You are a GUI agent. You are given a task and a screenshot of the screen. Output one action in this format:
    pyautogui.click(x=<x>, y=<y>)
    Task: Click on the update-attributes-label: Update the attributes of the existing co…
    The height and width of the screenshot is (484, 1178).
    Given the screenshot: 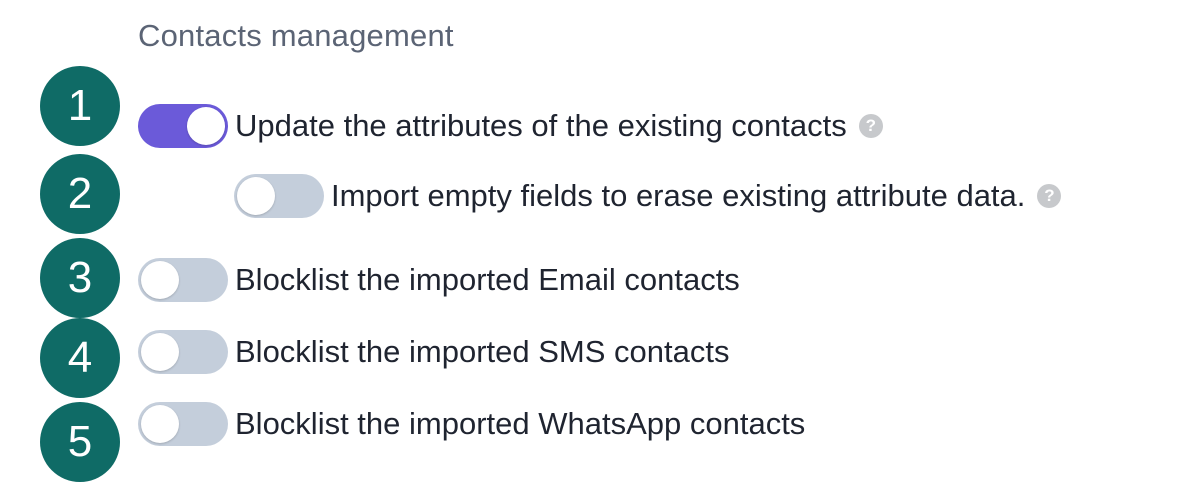 What is the action you would take?
    pyautogui.click(x=541, y=125)
    